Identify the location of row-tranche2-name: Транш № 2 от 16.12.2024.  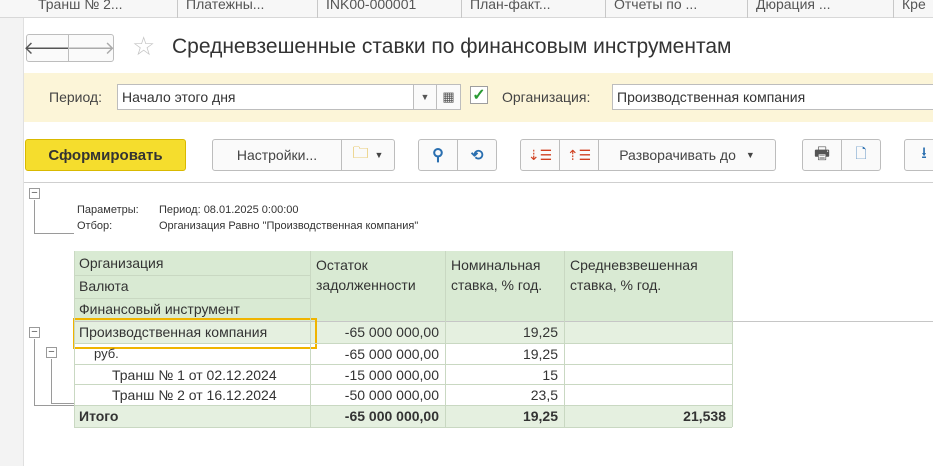
(192, 395).